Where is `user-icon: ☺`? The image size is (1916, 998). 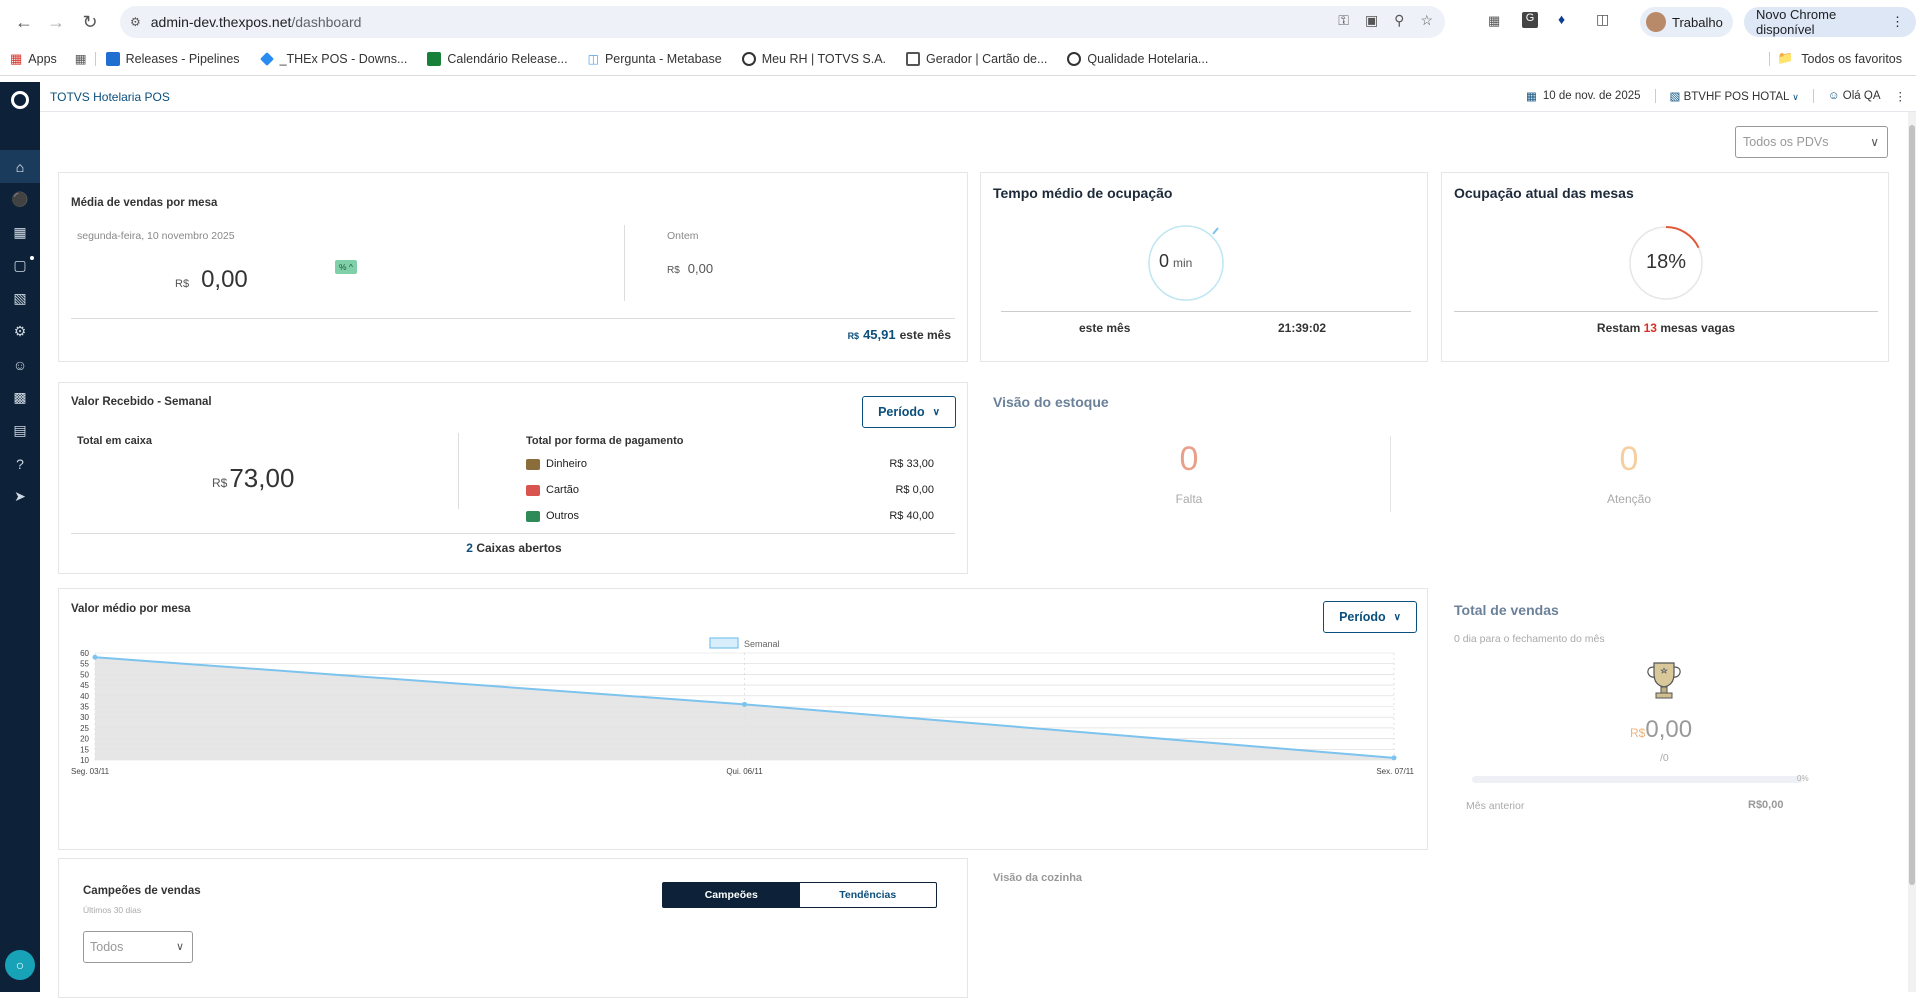
user-icon: ☺ is located at coordinates (20, 364).